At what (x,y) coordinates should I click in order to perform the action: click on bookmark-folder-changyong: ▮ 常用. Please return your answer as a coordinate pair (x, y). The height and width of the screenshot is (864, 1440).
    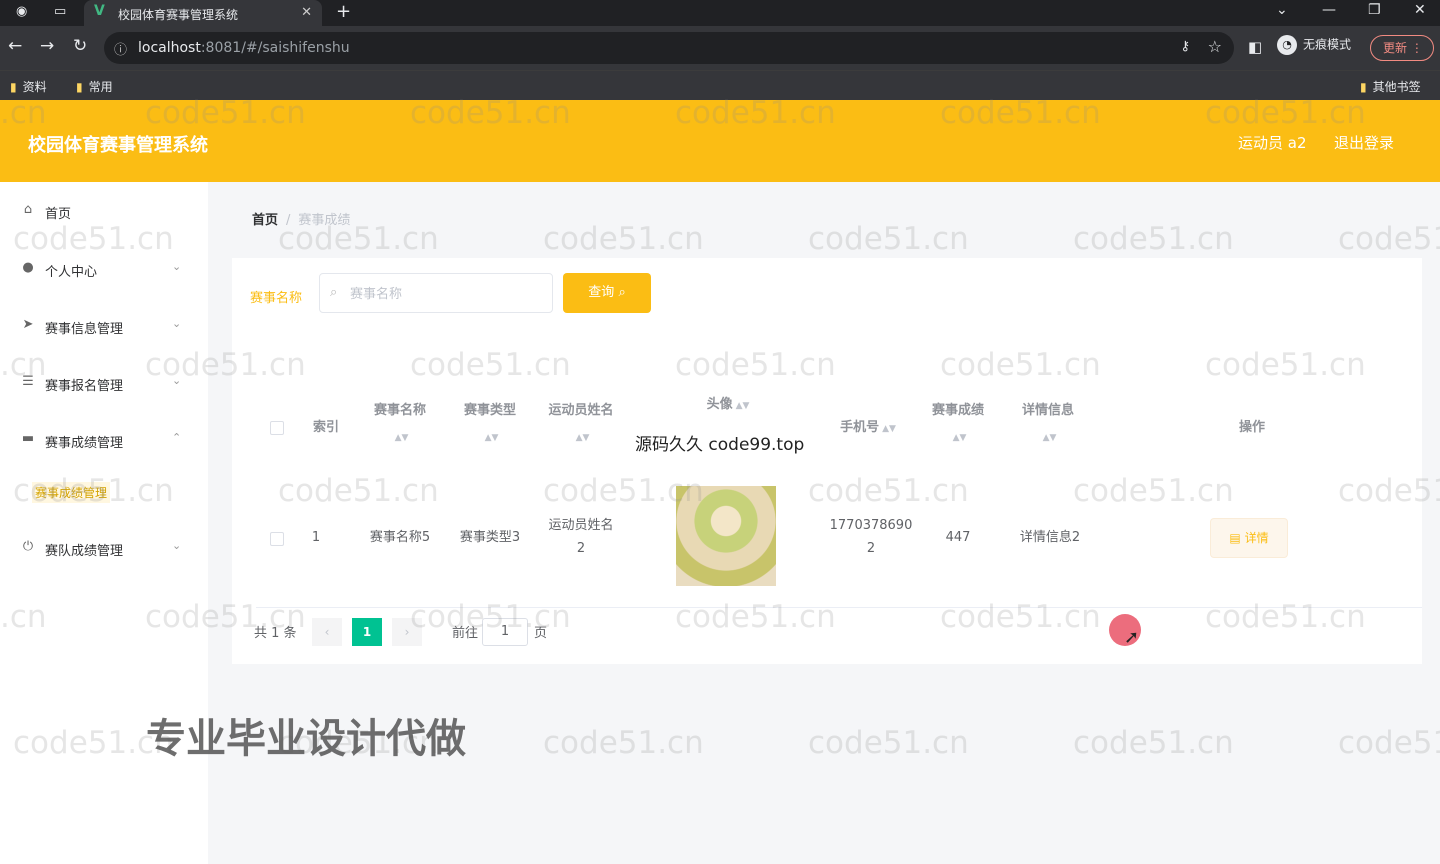
    Looking at the image, I should click on (94, 86).